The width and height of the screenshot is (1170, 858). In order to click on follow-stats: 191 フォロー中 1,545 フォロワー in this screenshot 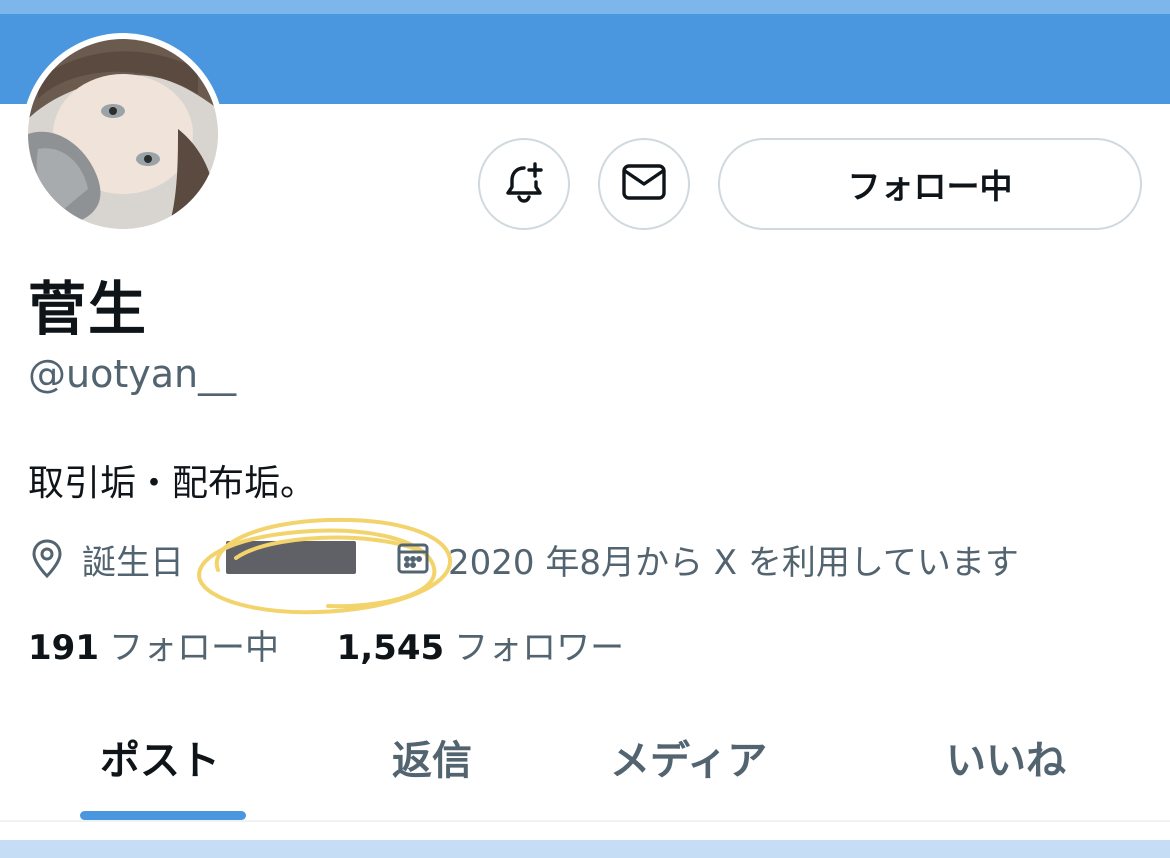, I will do `click(326, 644)`.